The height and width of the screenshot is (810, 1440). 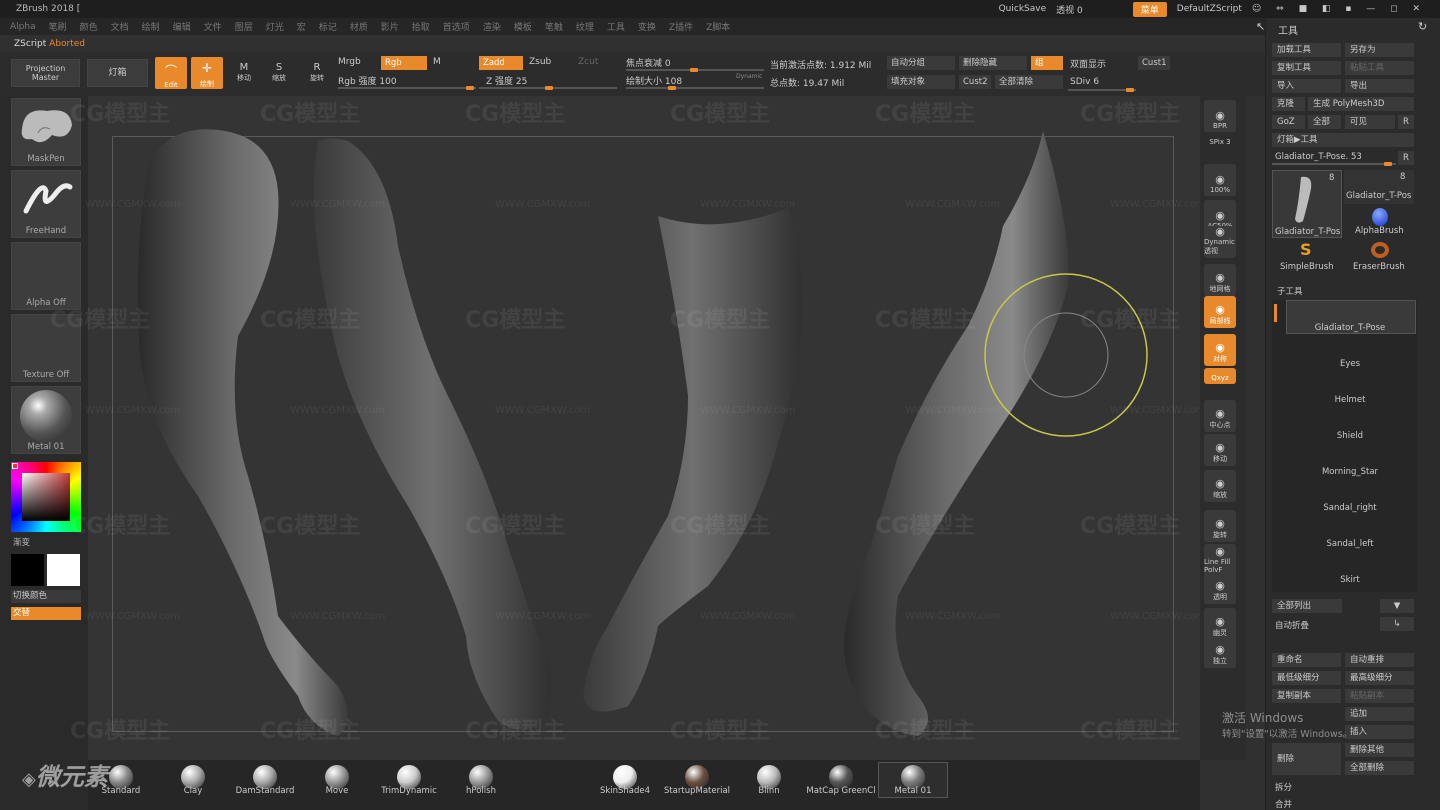 I want to click on zcut-button: Zcut, so click(x=588, y=62).